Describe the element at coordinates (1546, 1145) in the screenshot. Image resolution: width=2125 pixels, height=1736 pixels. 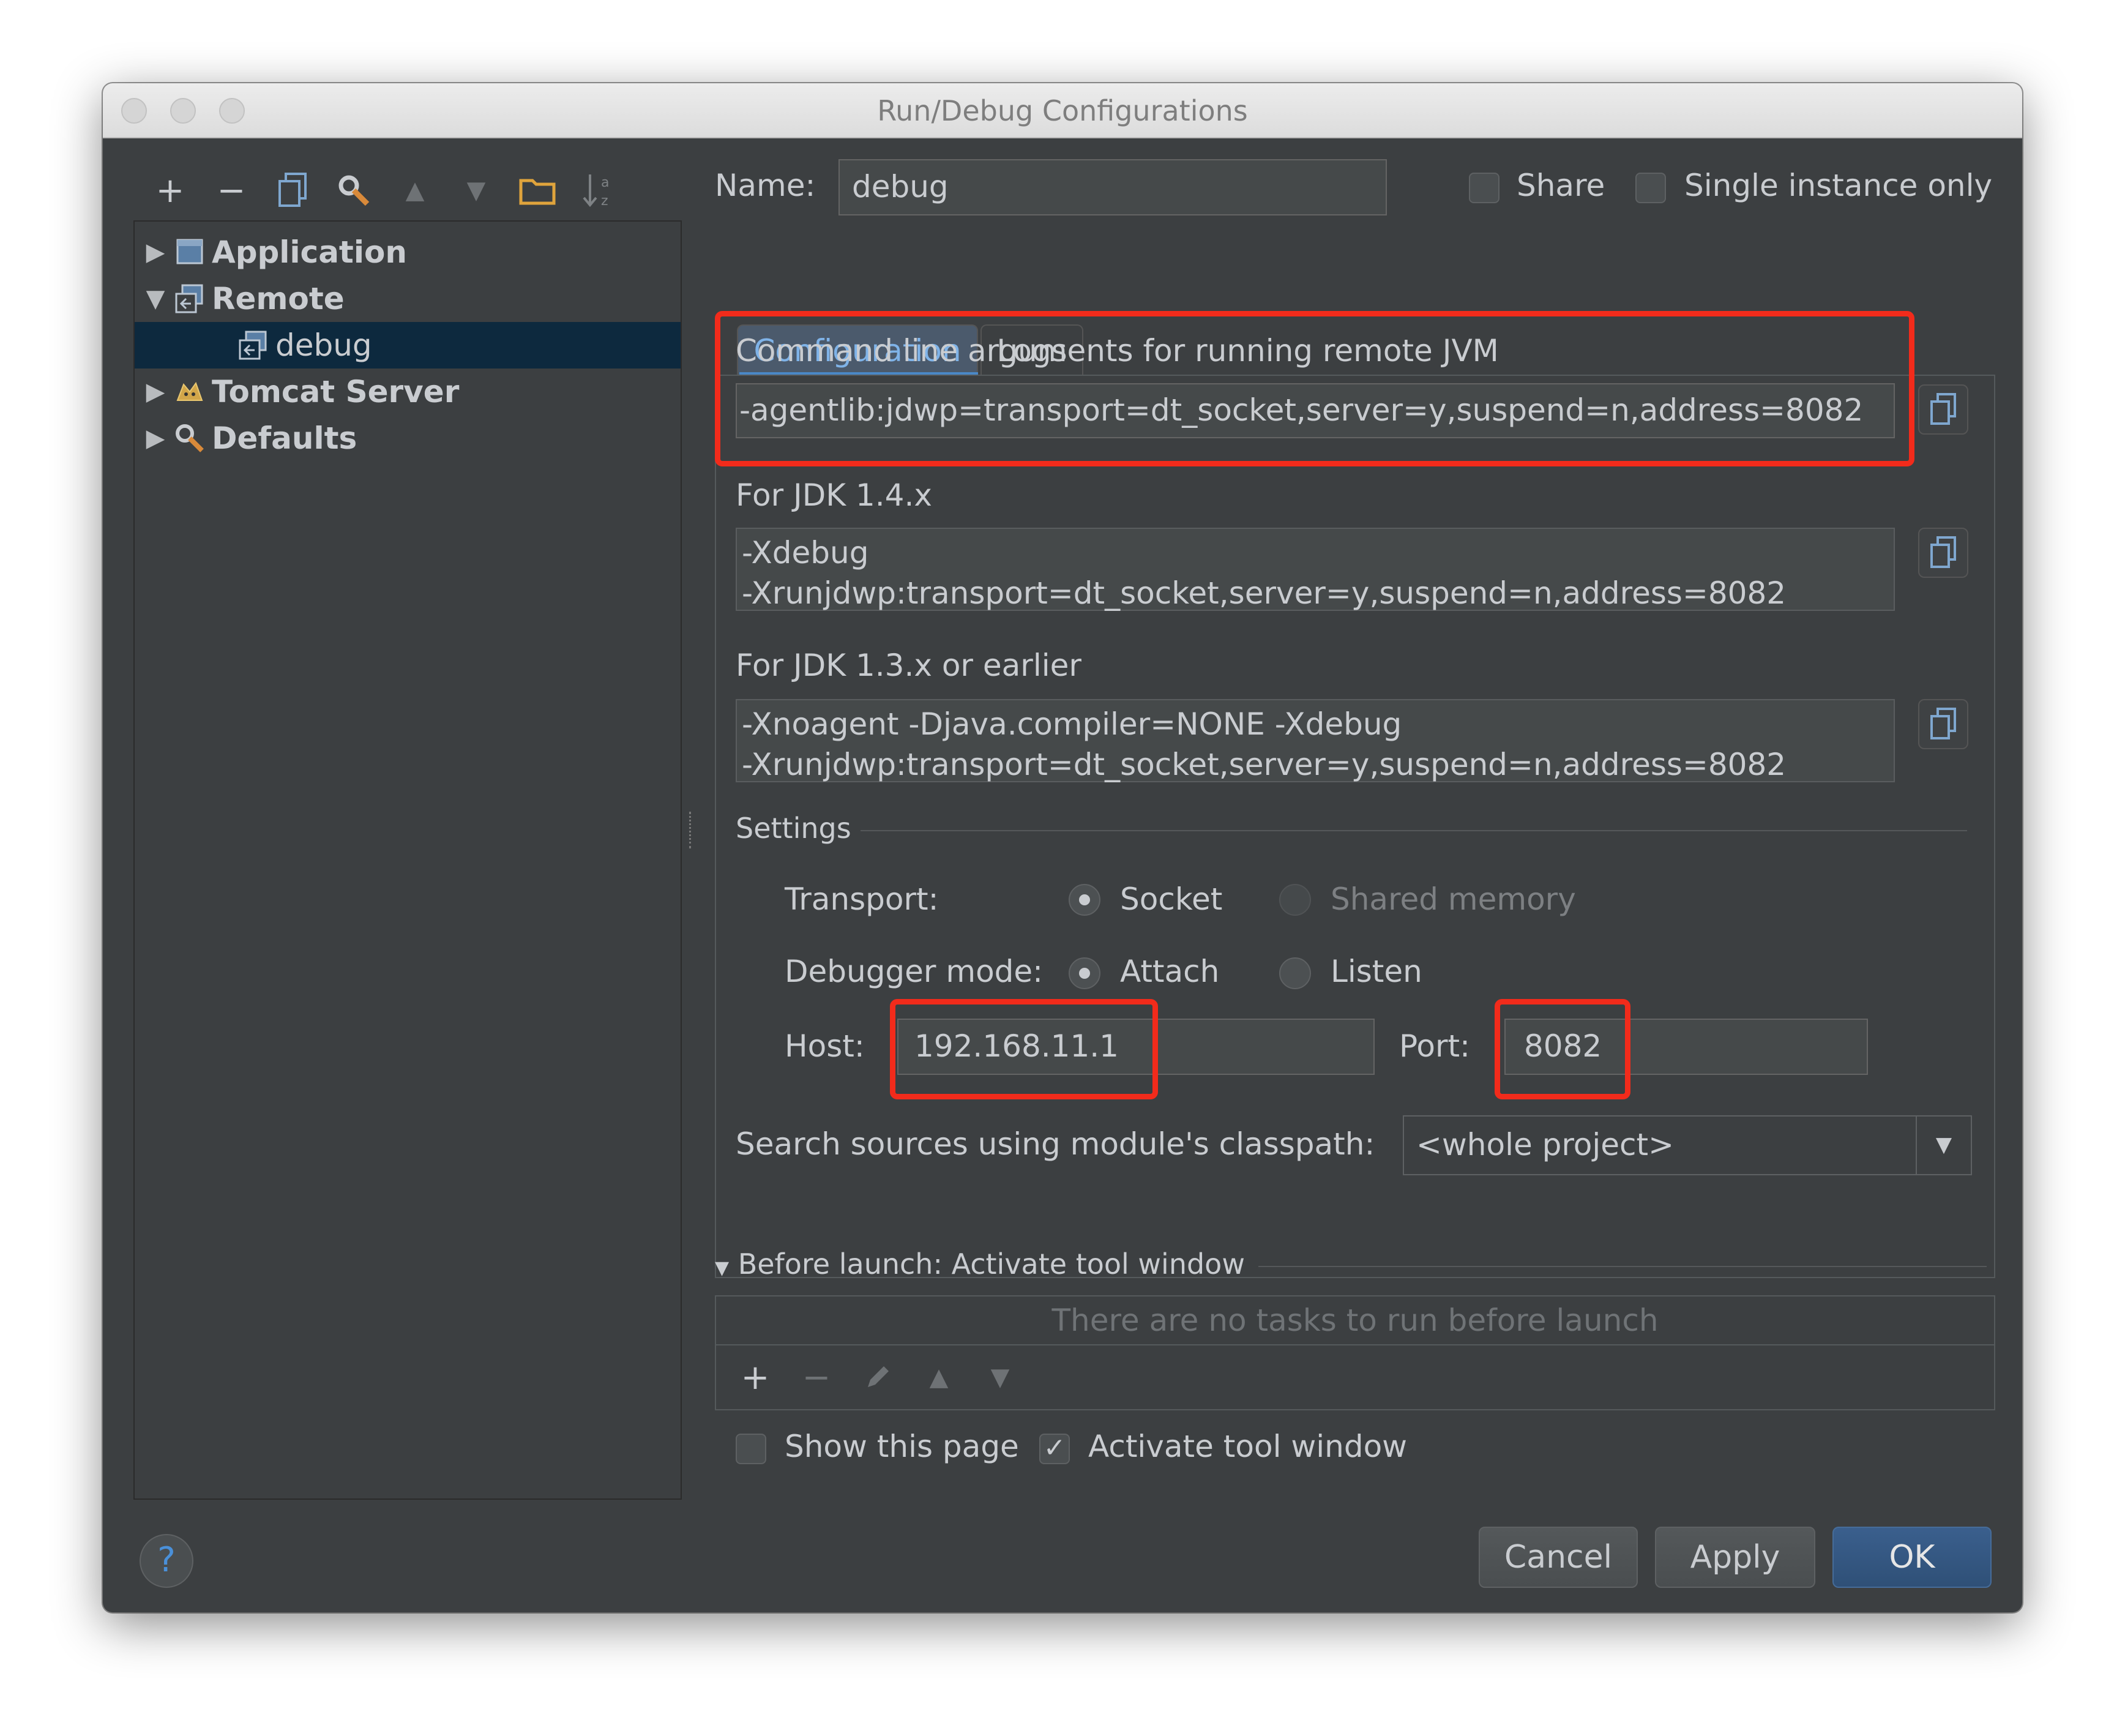
I see `classpath-value: <whole project>` at that location.